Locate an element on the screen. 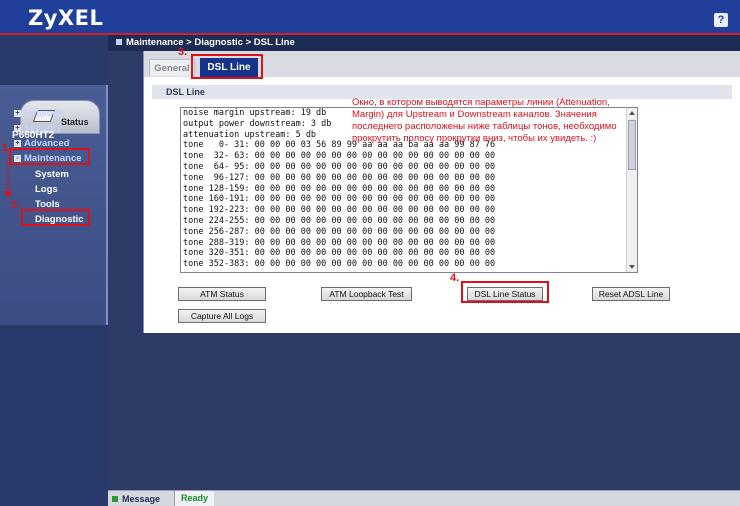 The height and width of the screenshot is (506, 740). capture-all-logs-button: Capture All Logs is located at coordinates (222, 316).